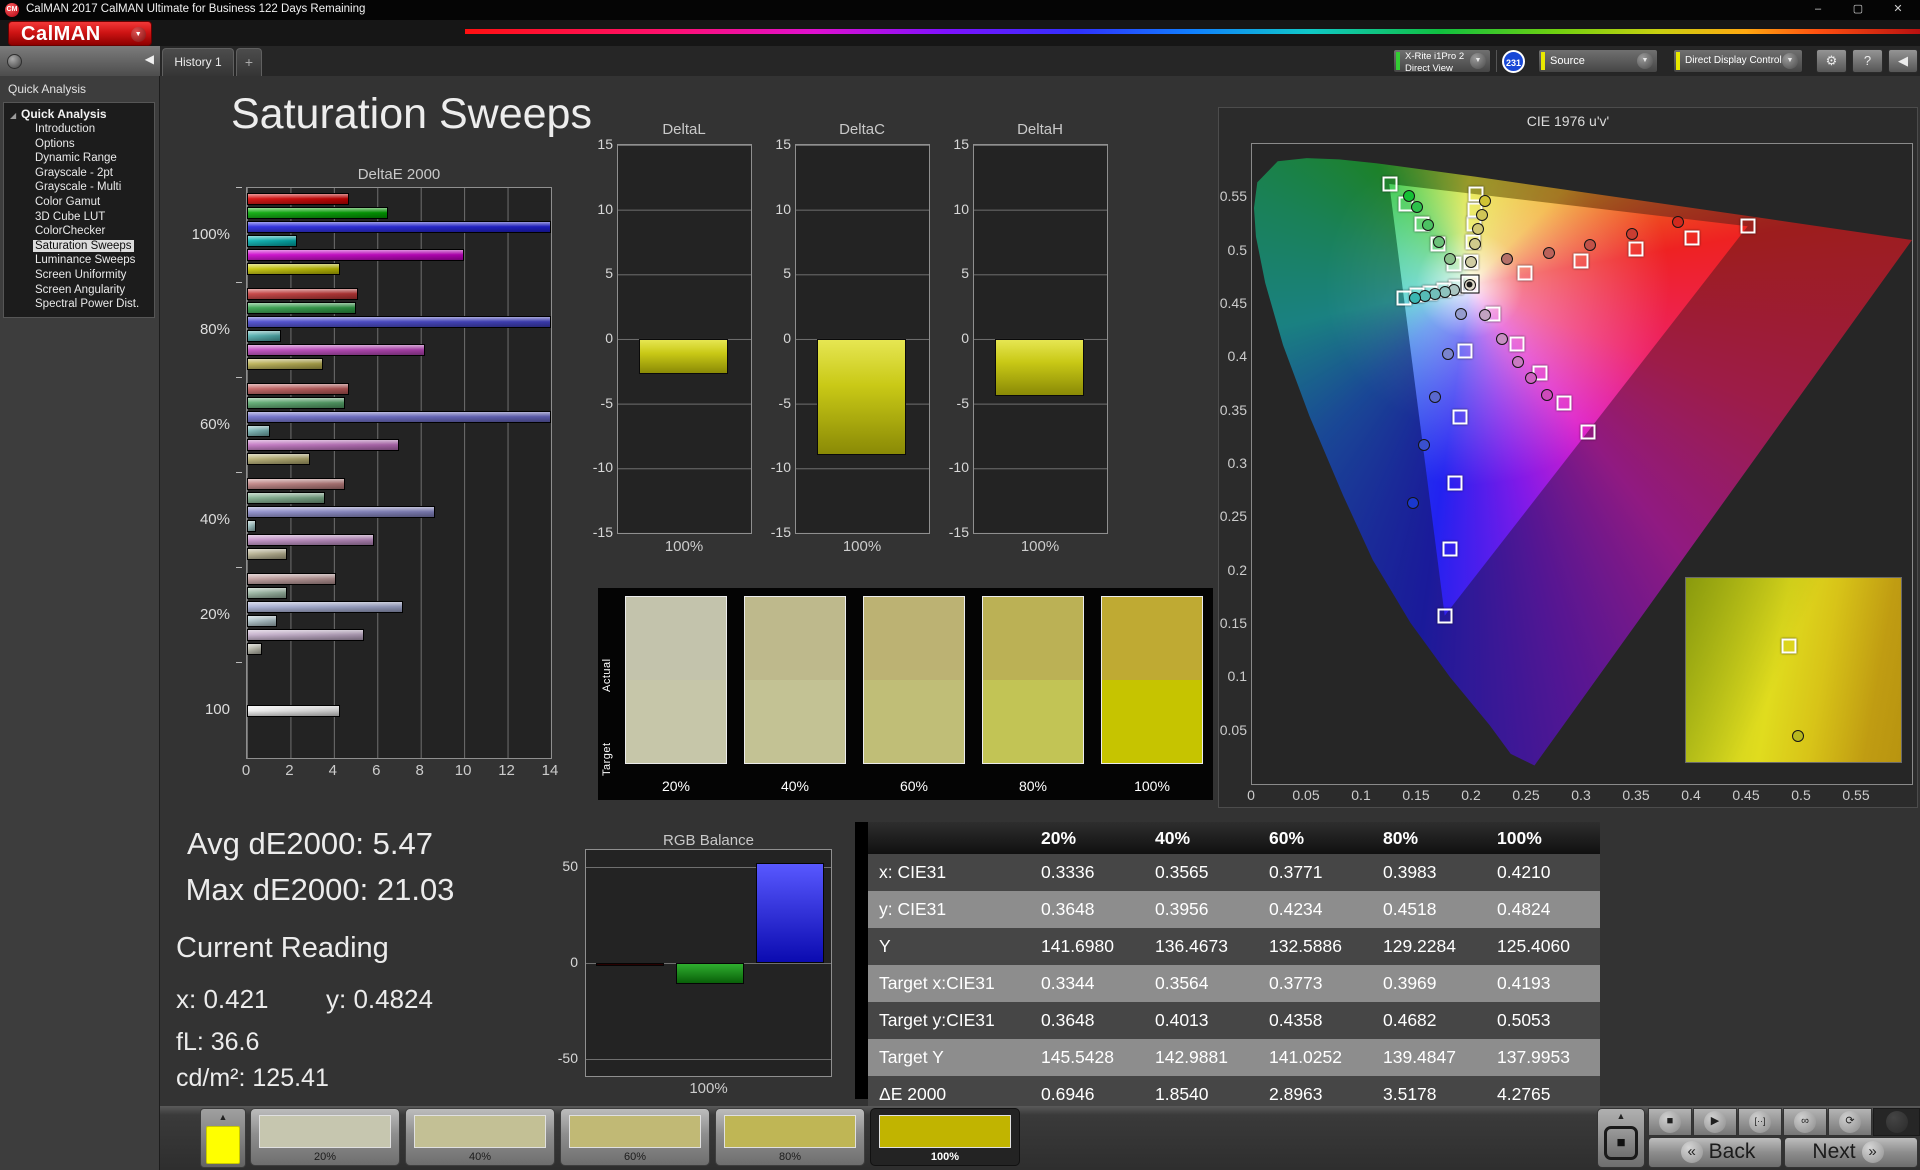 The height and width of the screenshot is (1170, 1920). I want to click on patch-button-100%: 100%, so click(945, 1137).